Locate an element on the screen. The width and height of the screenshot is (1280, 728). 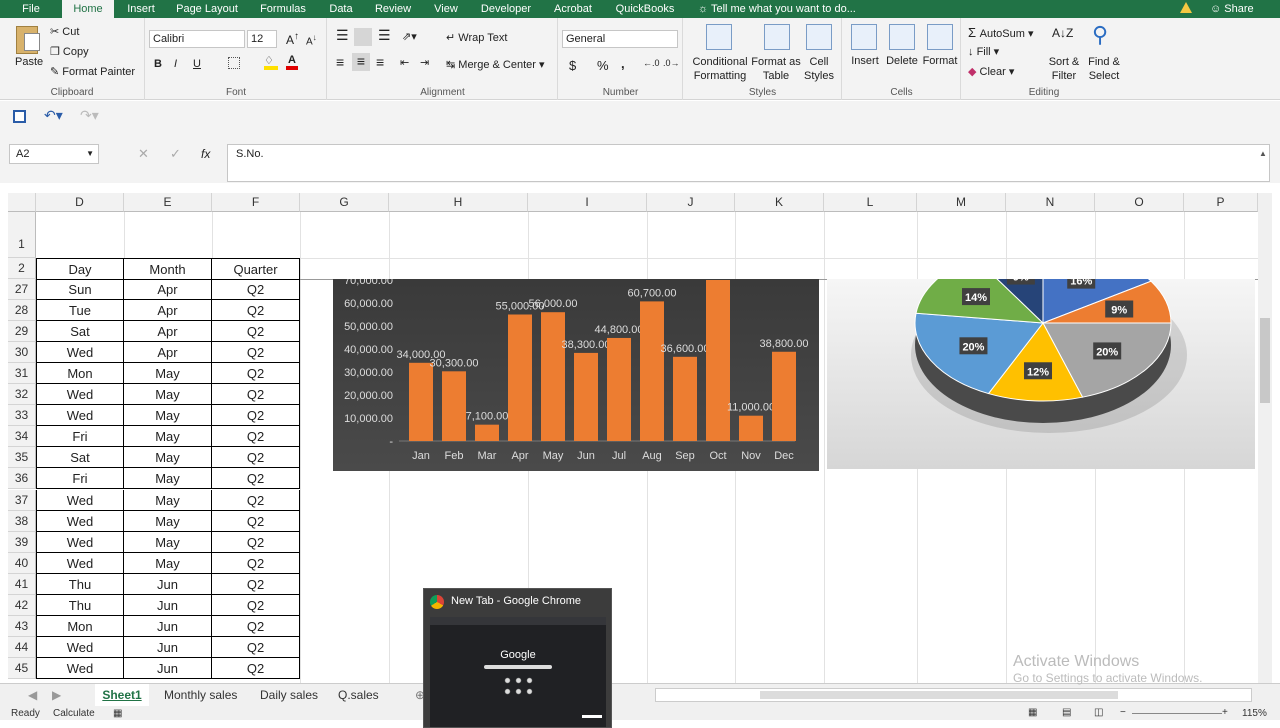
bold-button: B is located at coordinates (158, 64).